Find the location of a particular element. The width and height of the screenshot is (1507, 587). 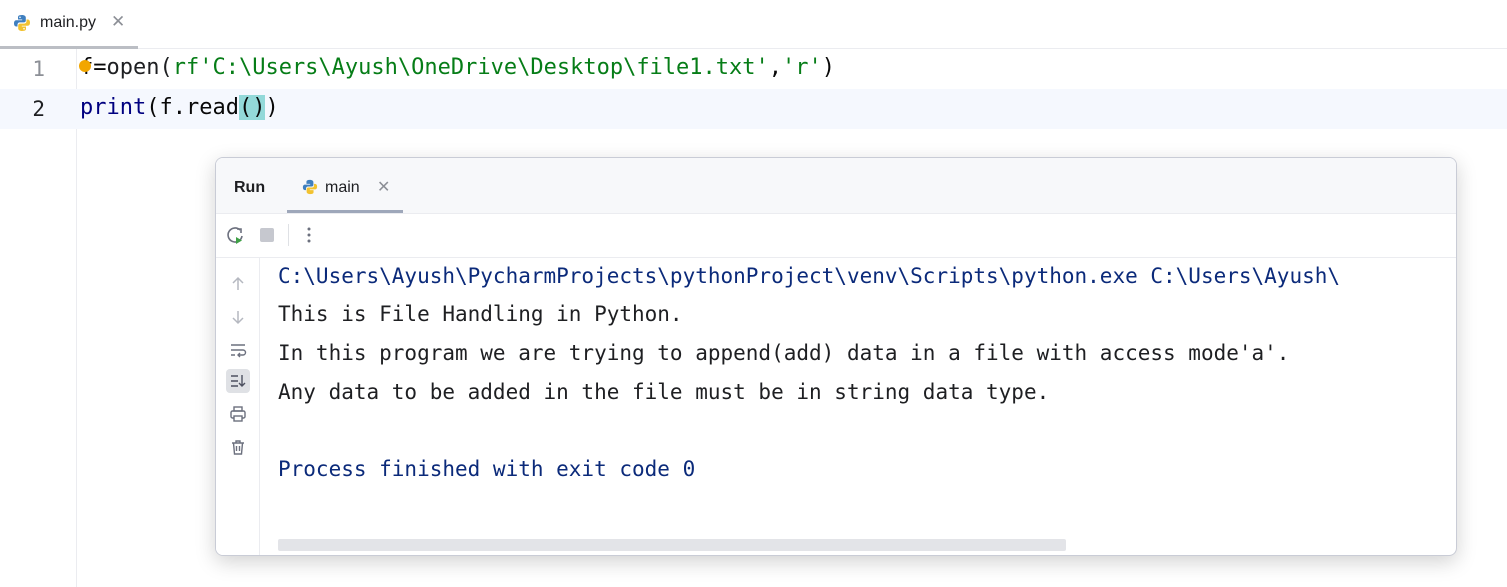

print-icon is located at coordinates (238, 414).